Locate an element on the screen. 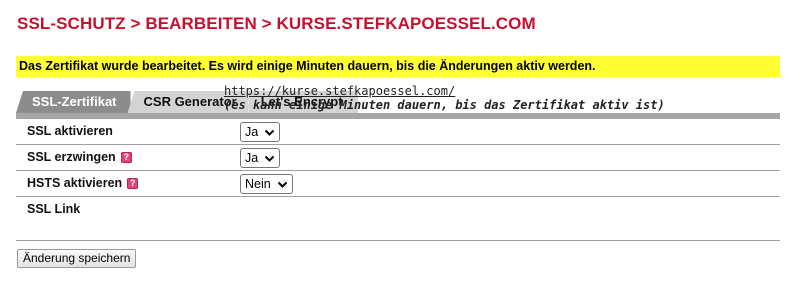 This screenshot has width=795, height=285. hsts-activate-label: HSTS aktivieren ? is located at coordinates (83, 183).